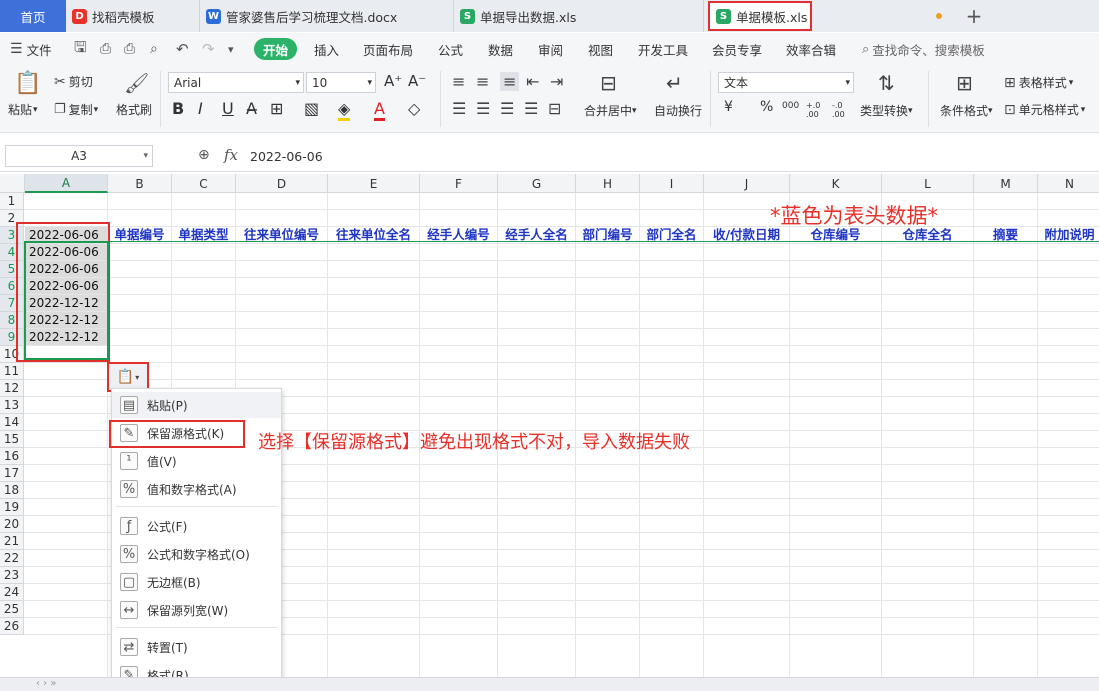 The height and width of the screenshot is (691, 1099). What do you see at coordinates (23, 109) in the screenshot?
I see `paste-button: 粘贴 ▾` at bounding box center [23, 109].